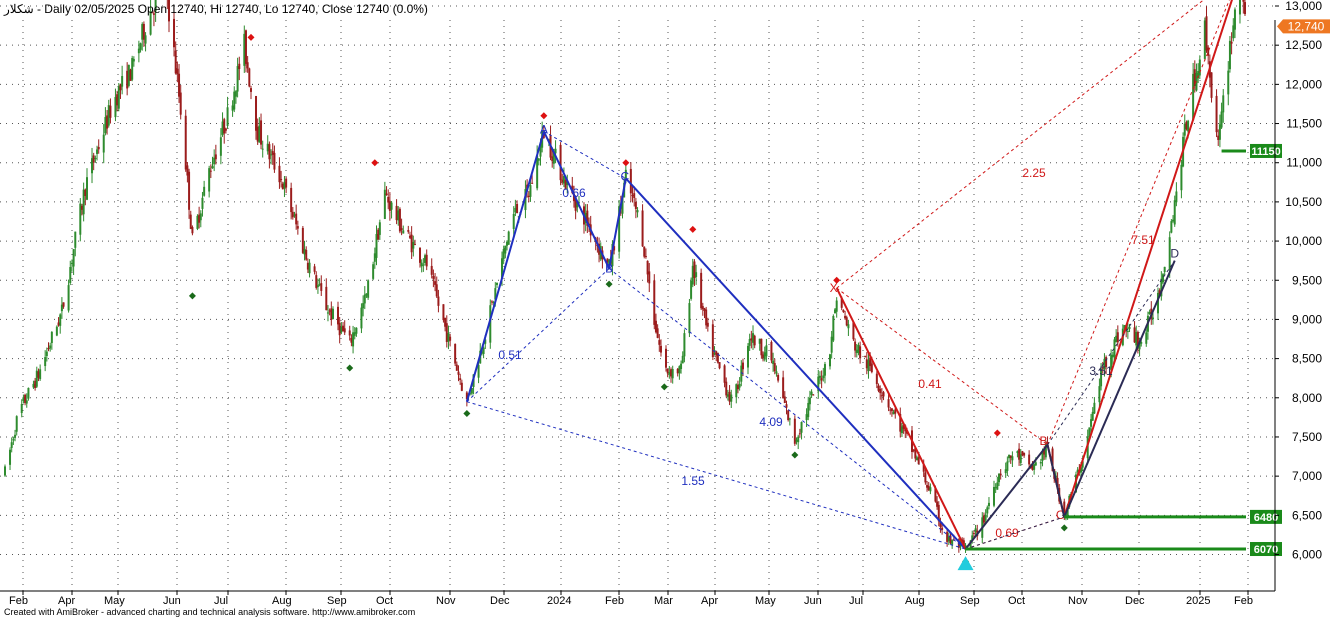 The width and height of the screenshot is (1336, 624). Describe the element at coordinates (1101, 371) in the screenshot. I see `pattern3-ratio-bd: 3.51` at that location.